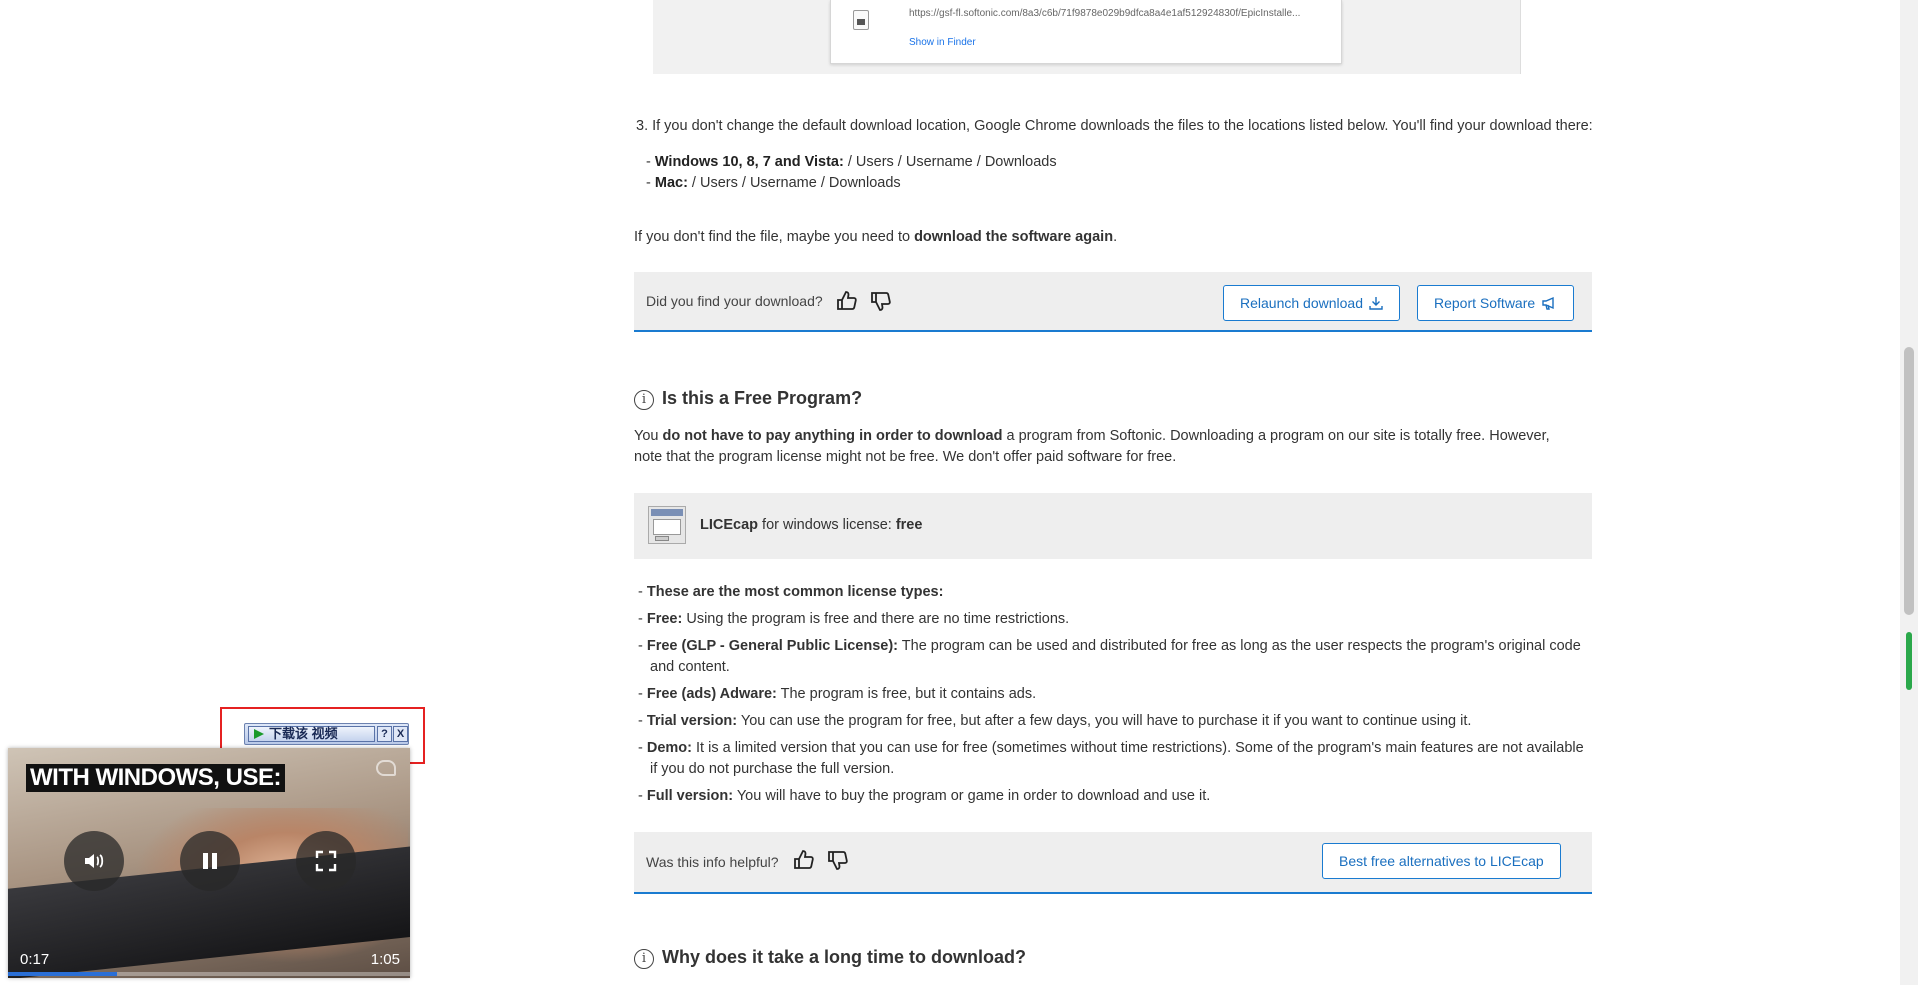 This screenshot has width=1918, height=985. I want to click on download-icon, so click(1376, 303).